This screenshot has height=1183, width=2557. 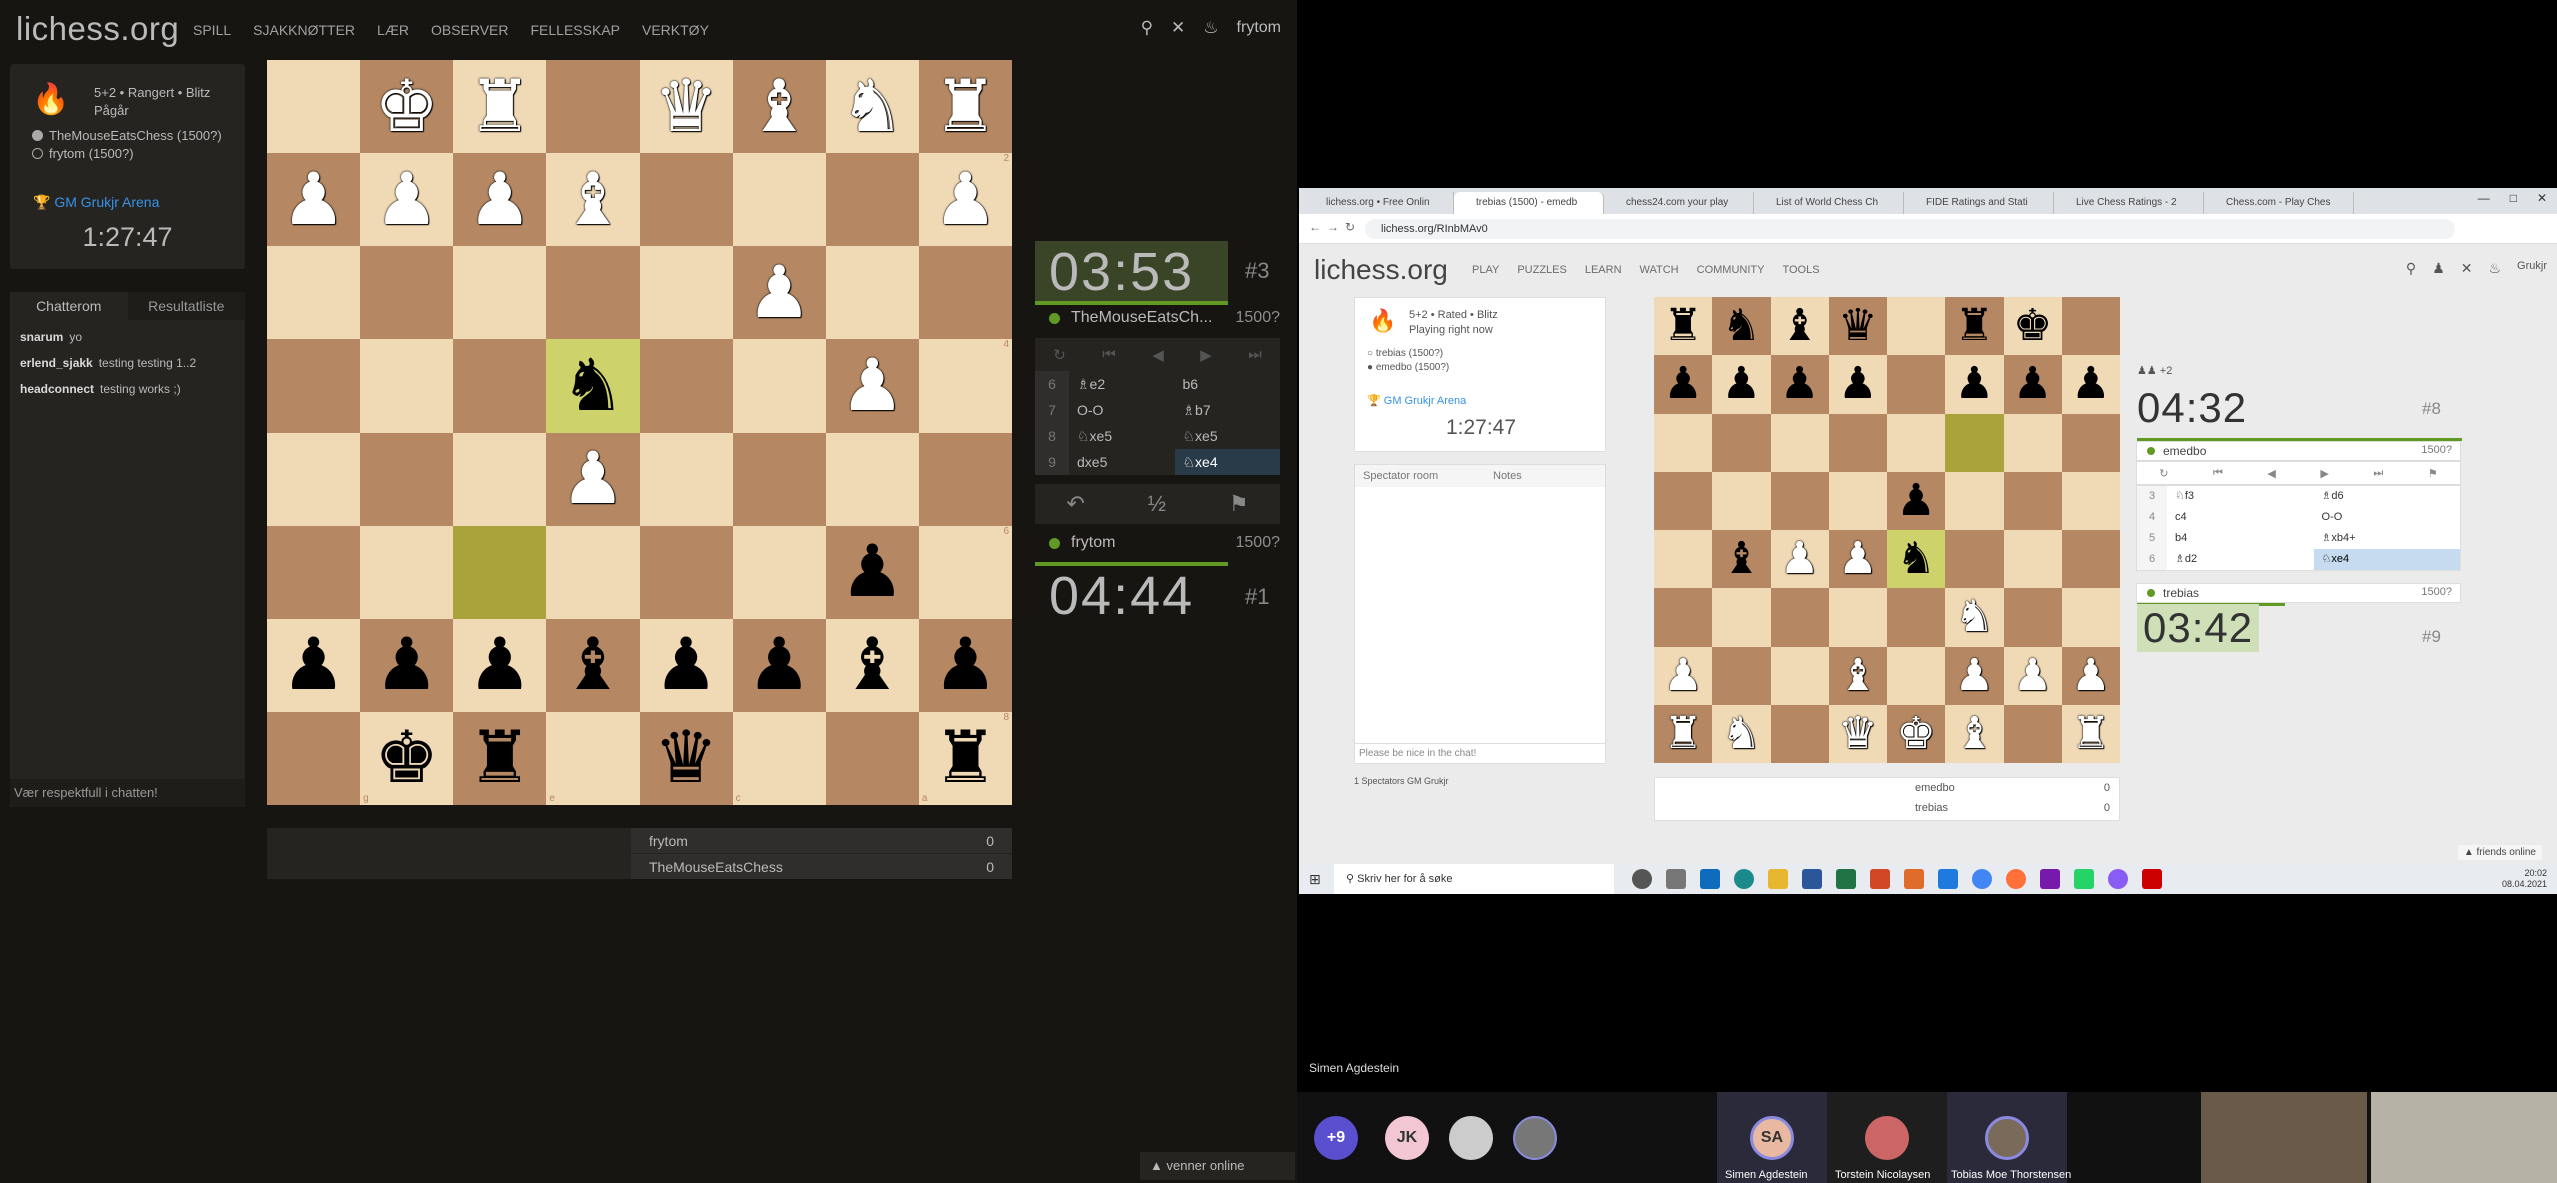 What do you see at coordinates (1880, 879) in the screenshot?
I see `powerpoint-icon` at bounding box center [1880, 879].